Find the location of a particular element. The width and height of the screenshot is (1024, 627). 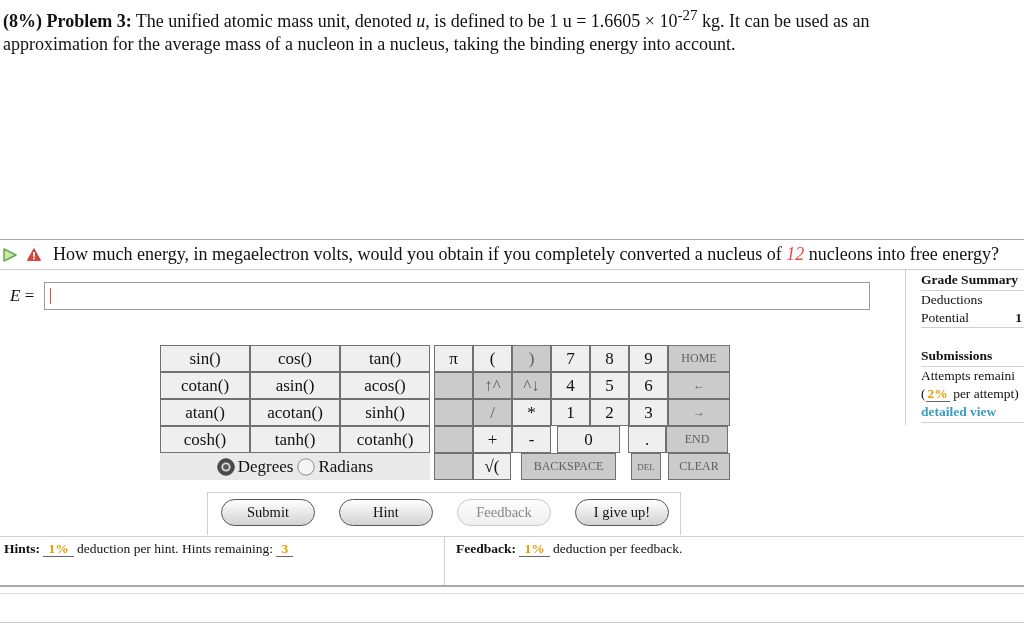

keypad-key: 9 is located at coordinates (648, 358).